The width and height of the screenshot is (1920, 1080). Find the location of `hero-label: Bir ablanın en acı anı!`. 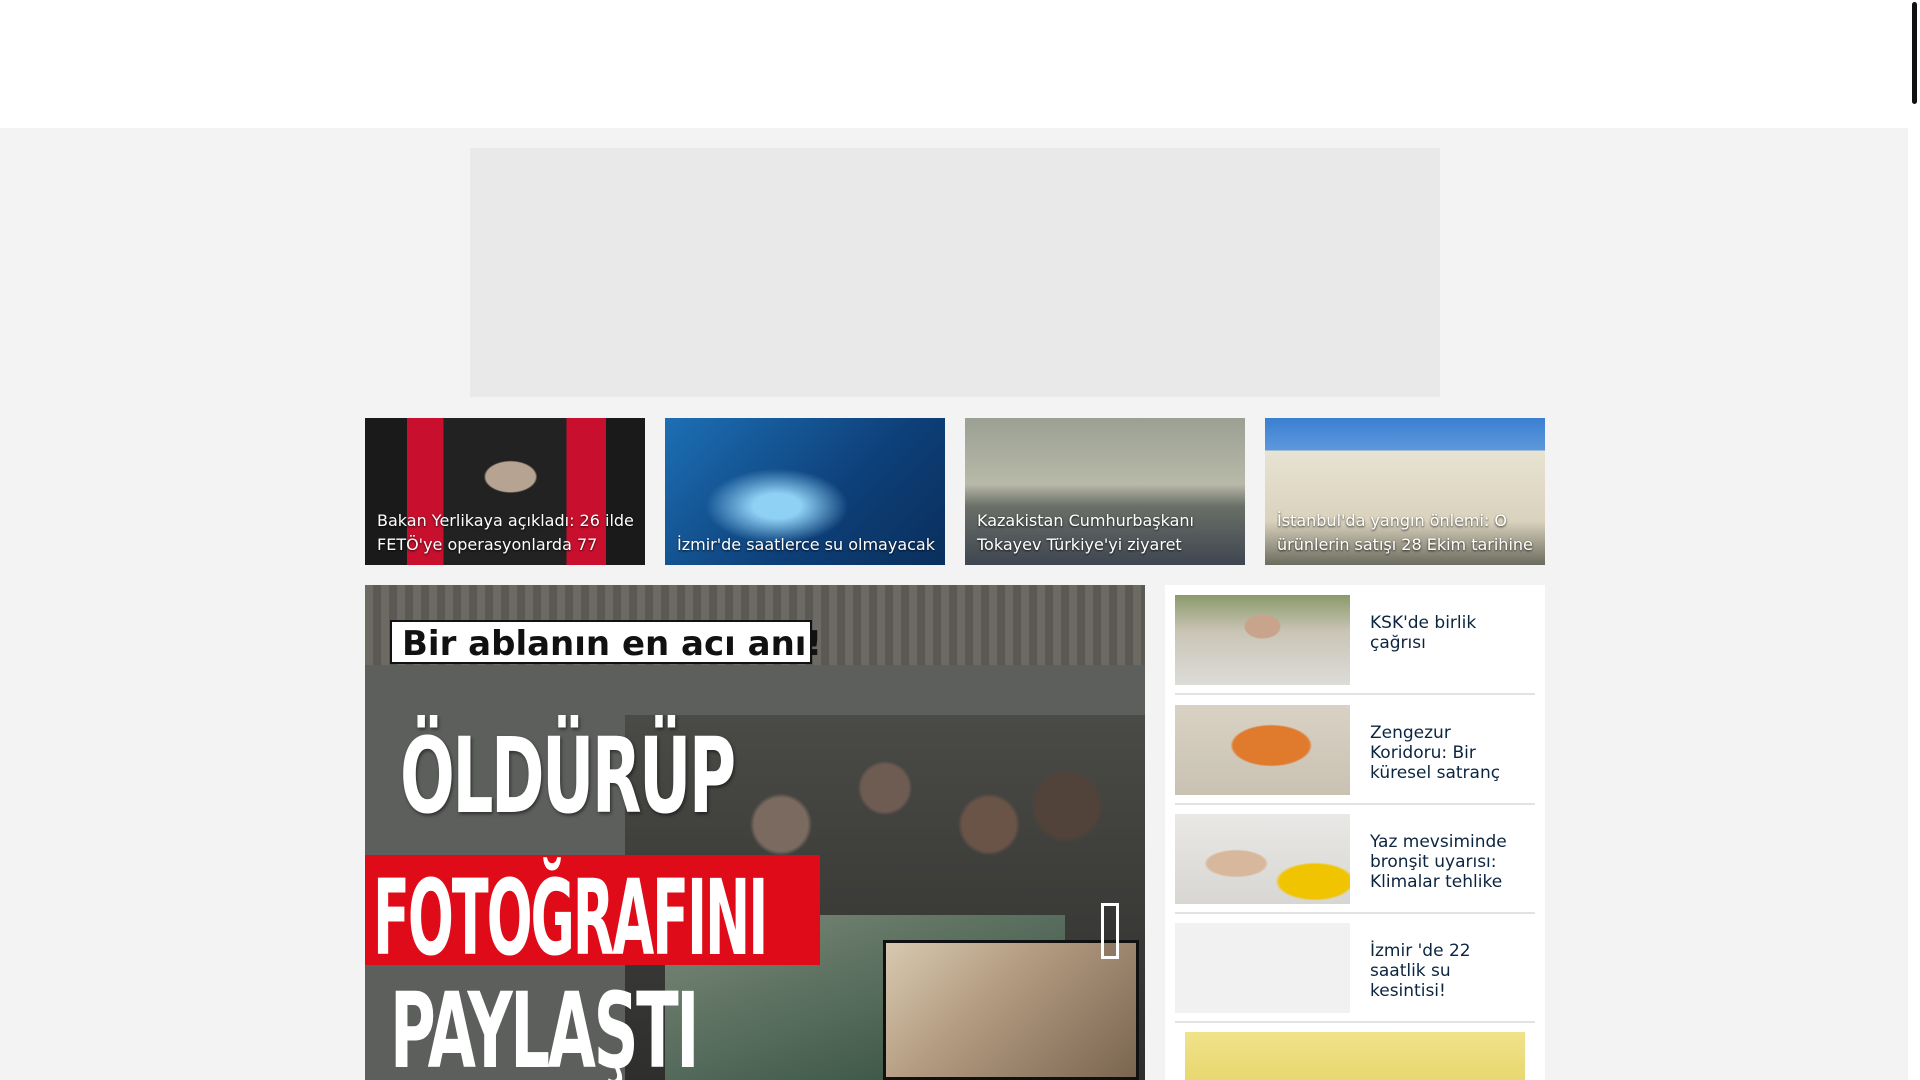

hero-label: Bir ablanın en acı anı! is located at coordinates (612, 644).